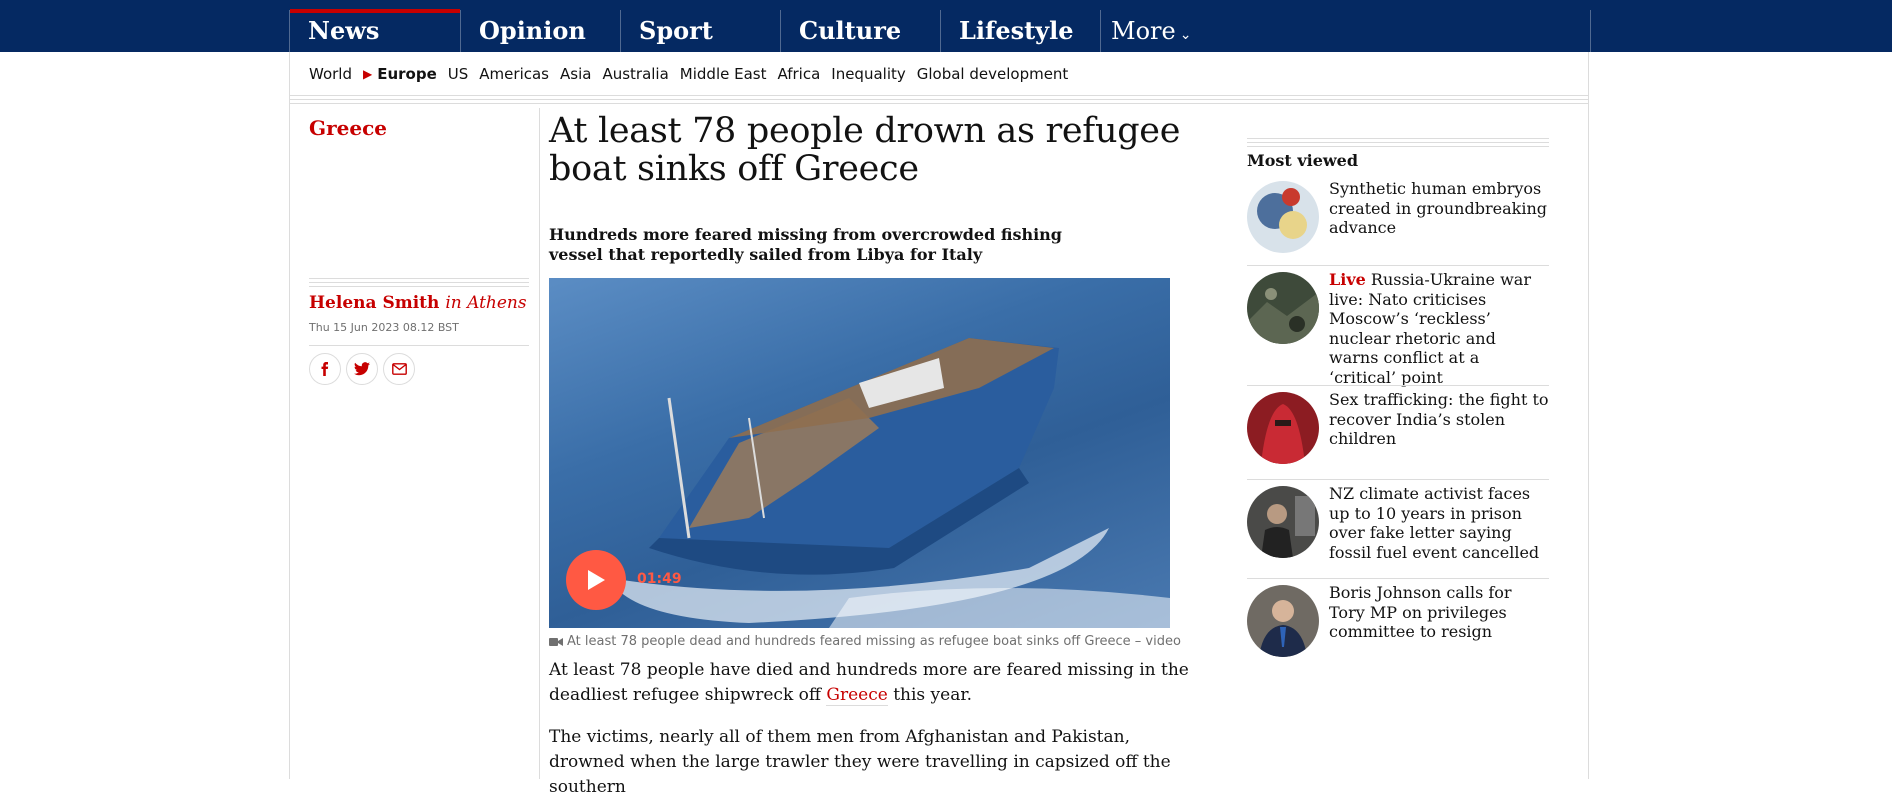 Image resolution: width=1892 pixels, height=800 pixels. I want to click on video-duration: 01:49, so click(659, 579).